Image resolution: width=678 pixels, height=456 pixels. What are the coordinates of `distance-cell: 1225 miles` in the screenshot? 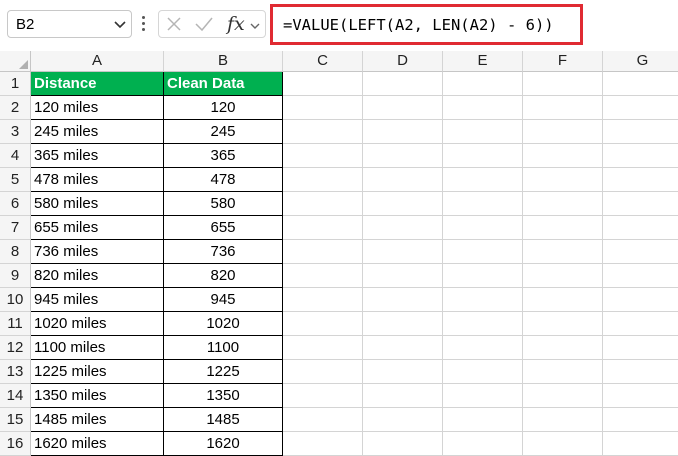 It's located at (97, 372).